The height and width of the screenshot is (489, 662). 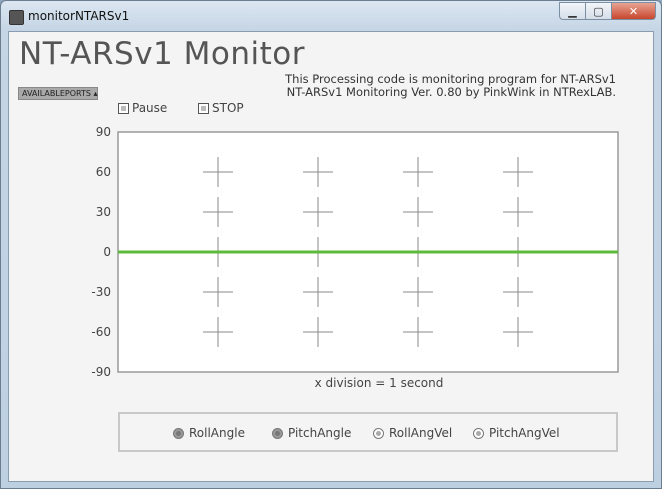 I want to click on y-tick-label: -30, so click(x=101, y=292).